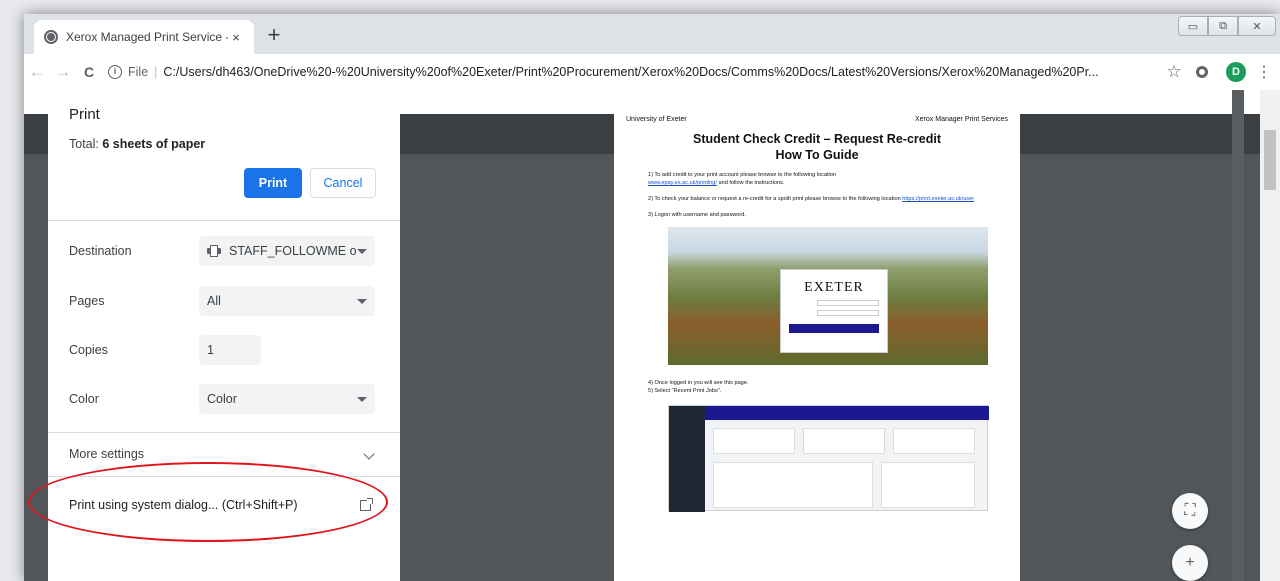  I want to click on print-header: Print Total: 6 sheets of paper, so click(224, 120).